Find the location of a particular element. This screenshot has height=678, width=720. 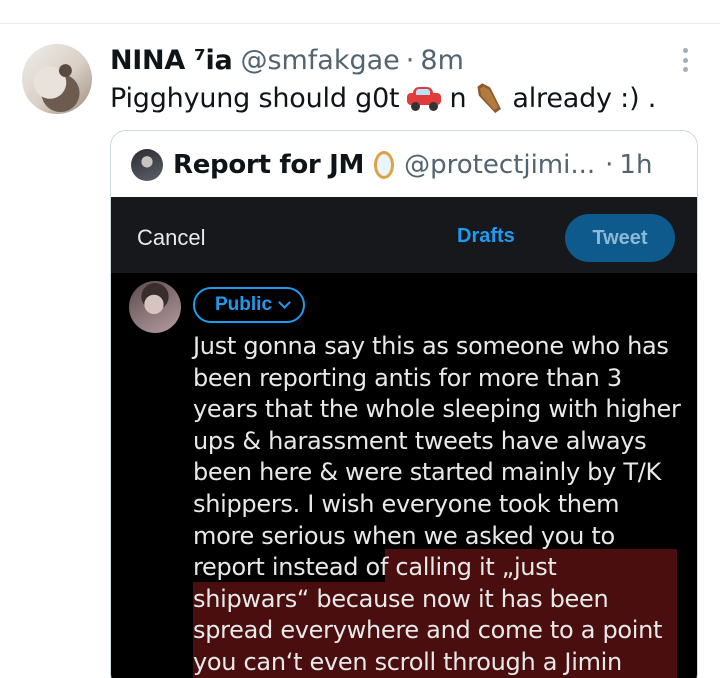

avatar is located at coordinates (57, 79).